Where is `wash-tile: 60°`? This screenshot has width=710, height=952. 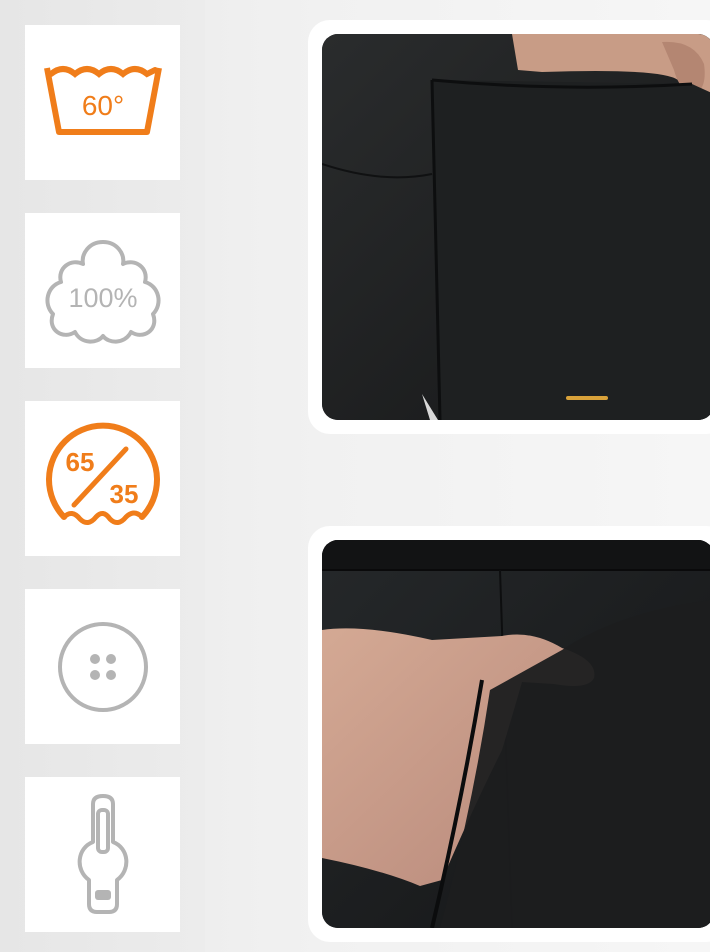 wash-tile: 60° is located at coordinates (102, 102).